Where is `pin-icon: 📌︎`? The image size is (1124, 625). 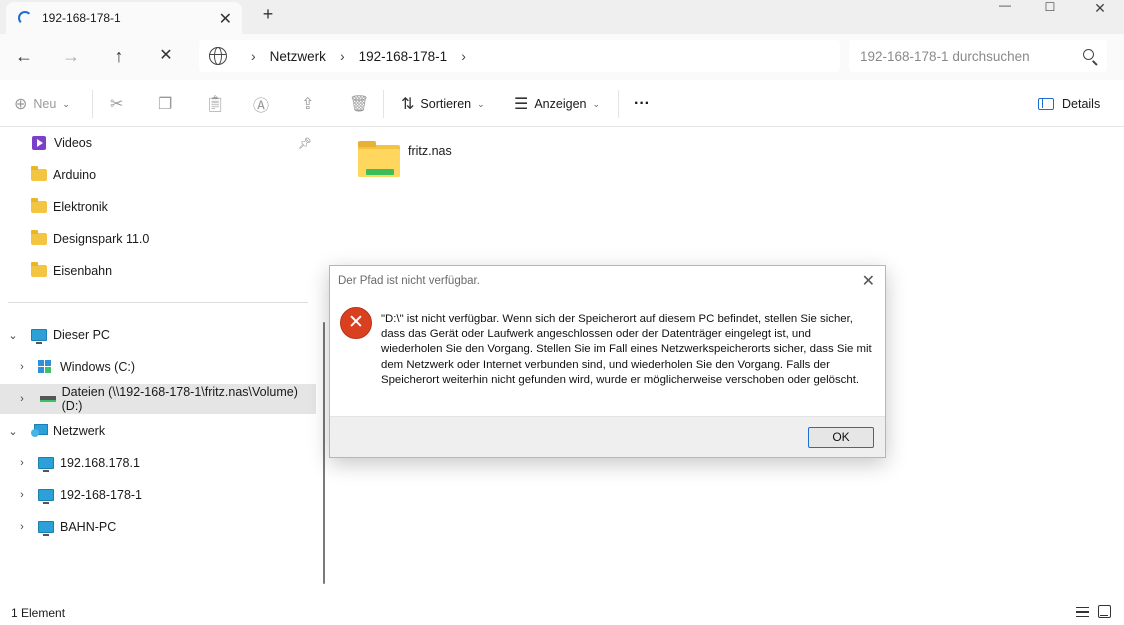
pin-icon: 📌︎ is located at coordinates (305, 143).